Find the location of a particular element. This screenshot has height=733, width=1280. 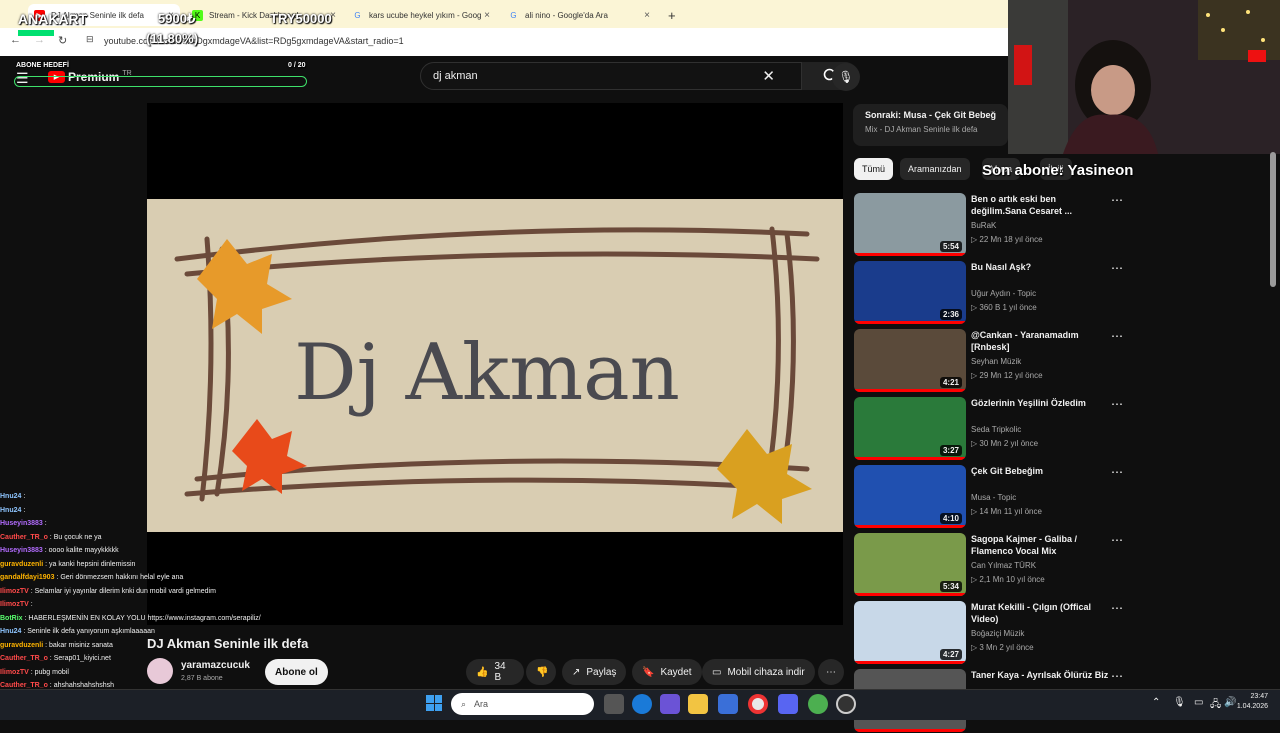

channel-name: Seda Tripkolic is located at coordinates (996, 429).